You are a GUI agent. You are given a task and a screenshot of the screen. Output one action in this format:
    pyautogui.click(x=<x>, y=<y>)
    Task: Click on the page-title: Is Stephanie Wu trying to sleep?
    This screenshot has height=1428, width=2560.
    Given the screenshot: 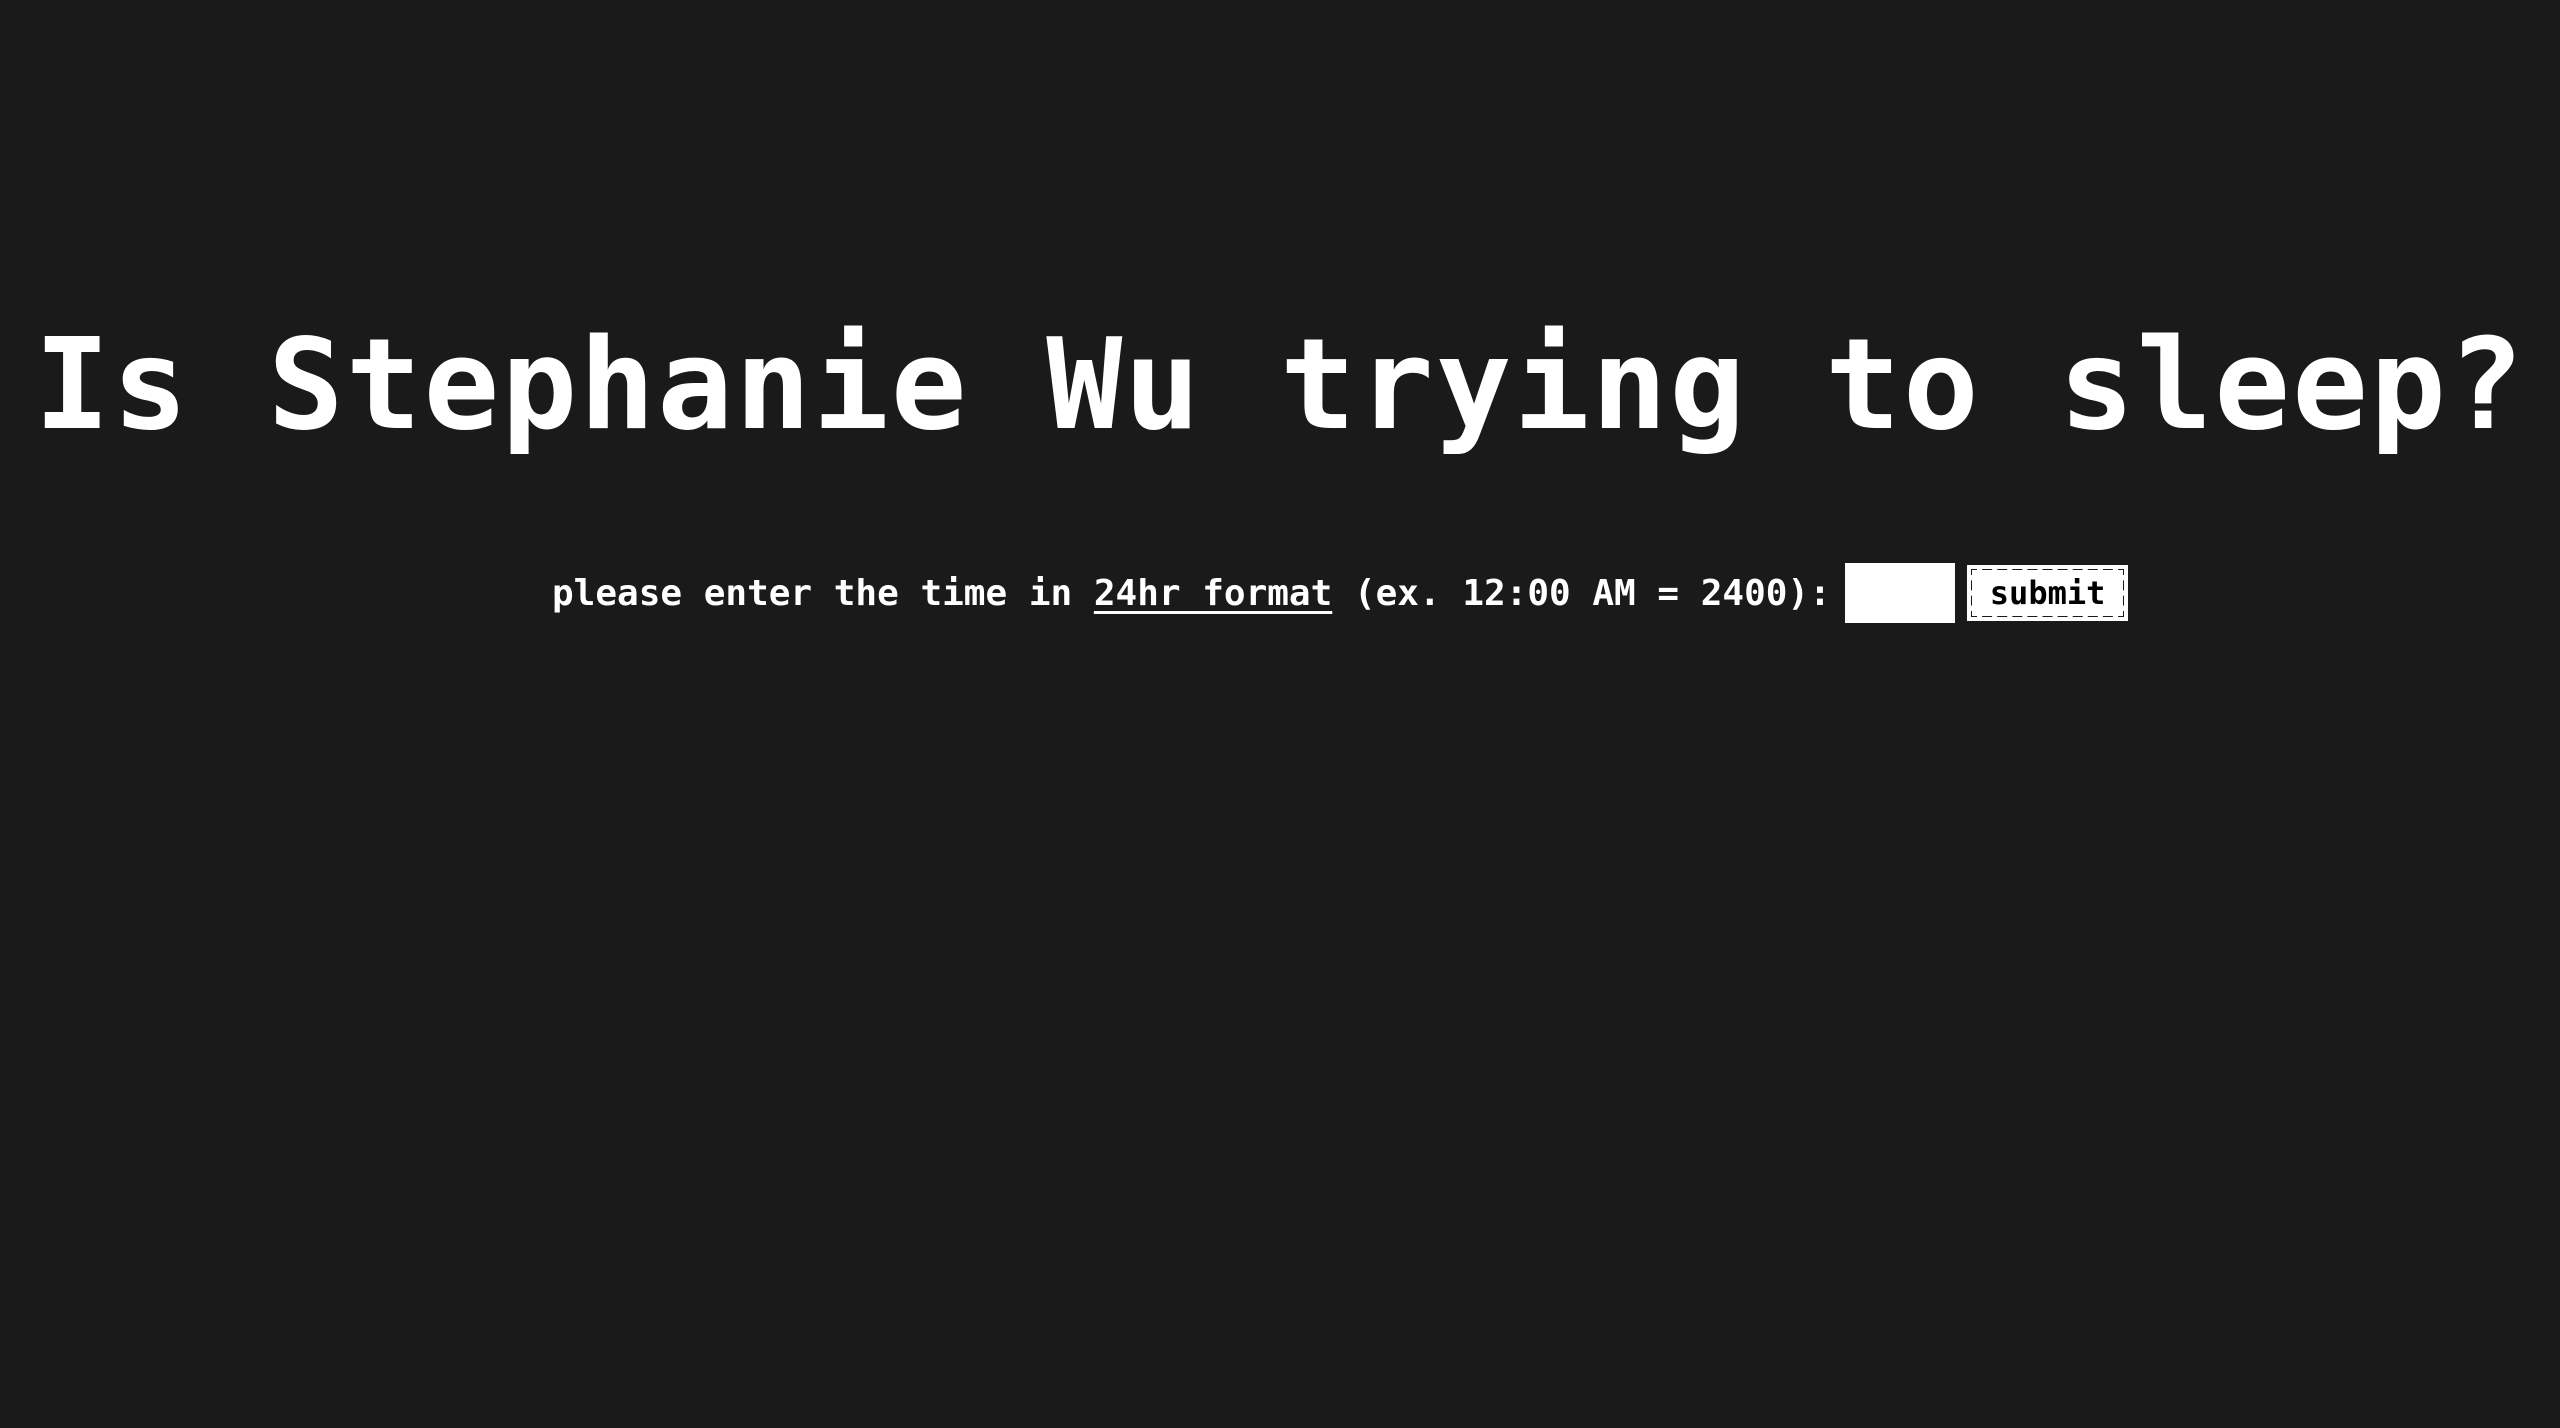 What is the action you would take?
    pyautogui.click(x=1280, y=384)
    